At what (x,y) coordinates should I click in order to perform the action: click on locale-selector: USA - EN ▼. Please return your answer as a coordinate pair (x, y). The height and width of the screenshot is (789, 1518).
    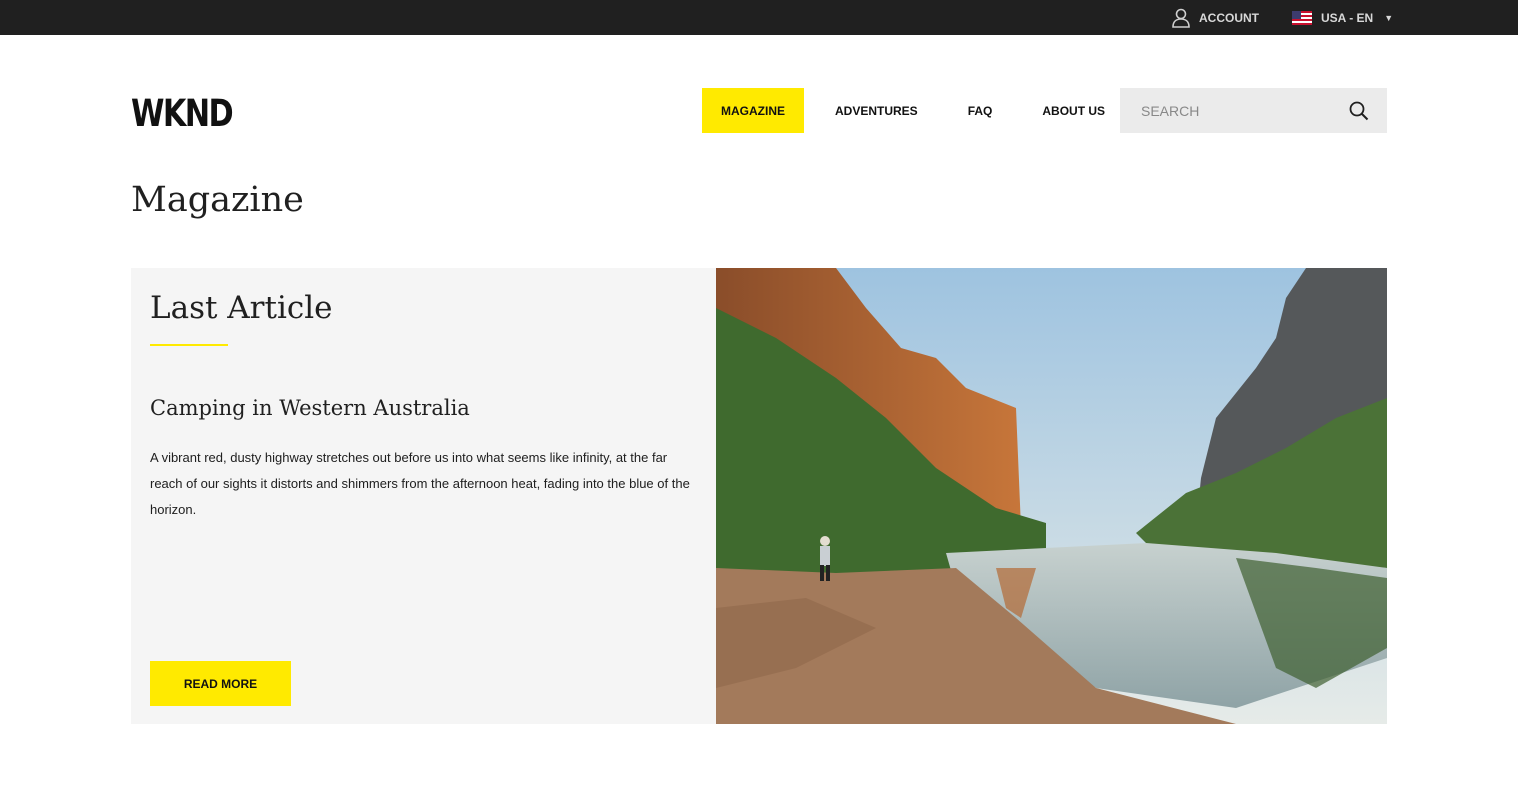
    Looking at the image, I should click on (1342, 17).